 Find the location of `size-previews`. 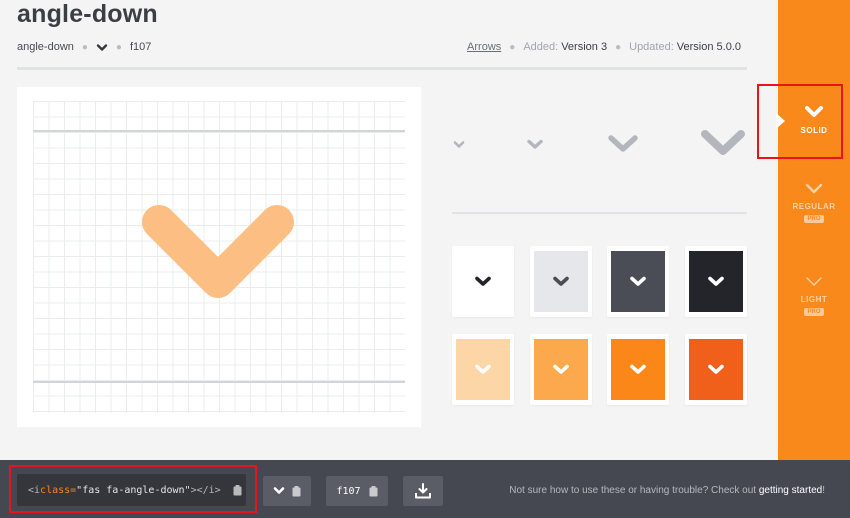

size-previews is located at coordinates (599, 145).